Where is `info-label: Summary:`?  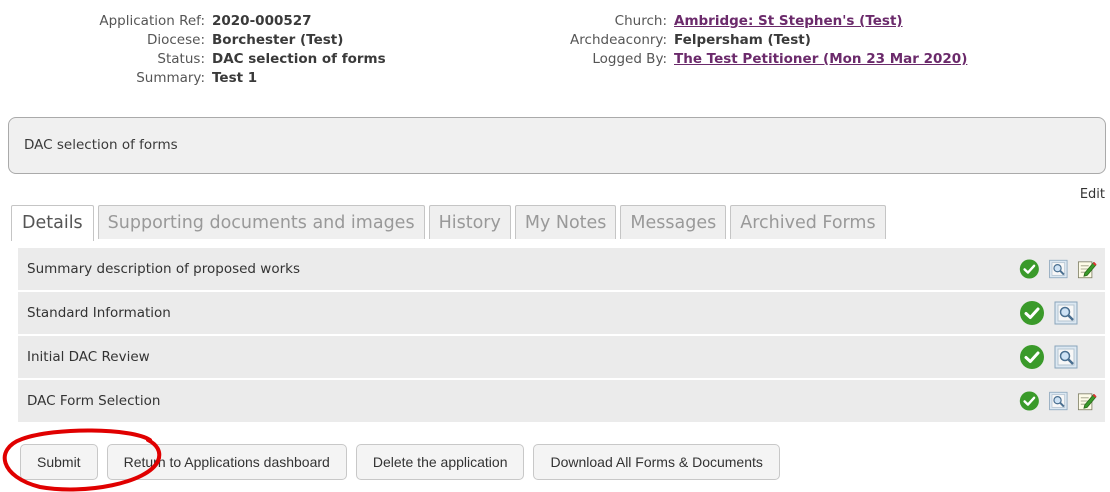
info-label: Summary: is located at coordinates (170, 78).